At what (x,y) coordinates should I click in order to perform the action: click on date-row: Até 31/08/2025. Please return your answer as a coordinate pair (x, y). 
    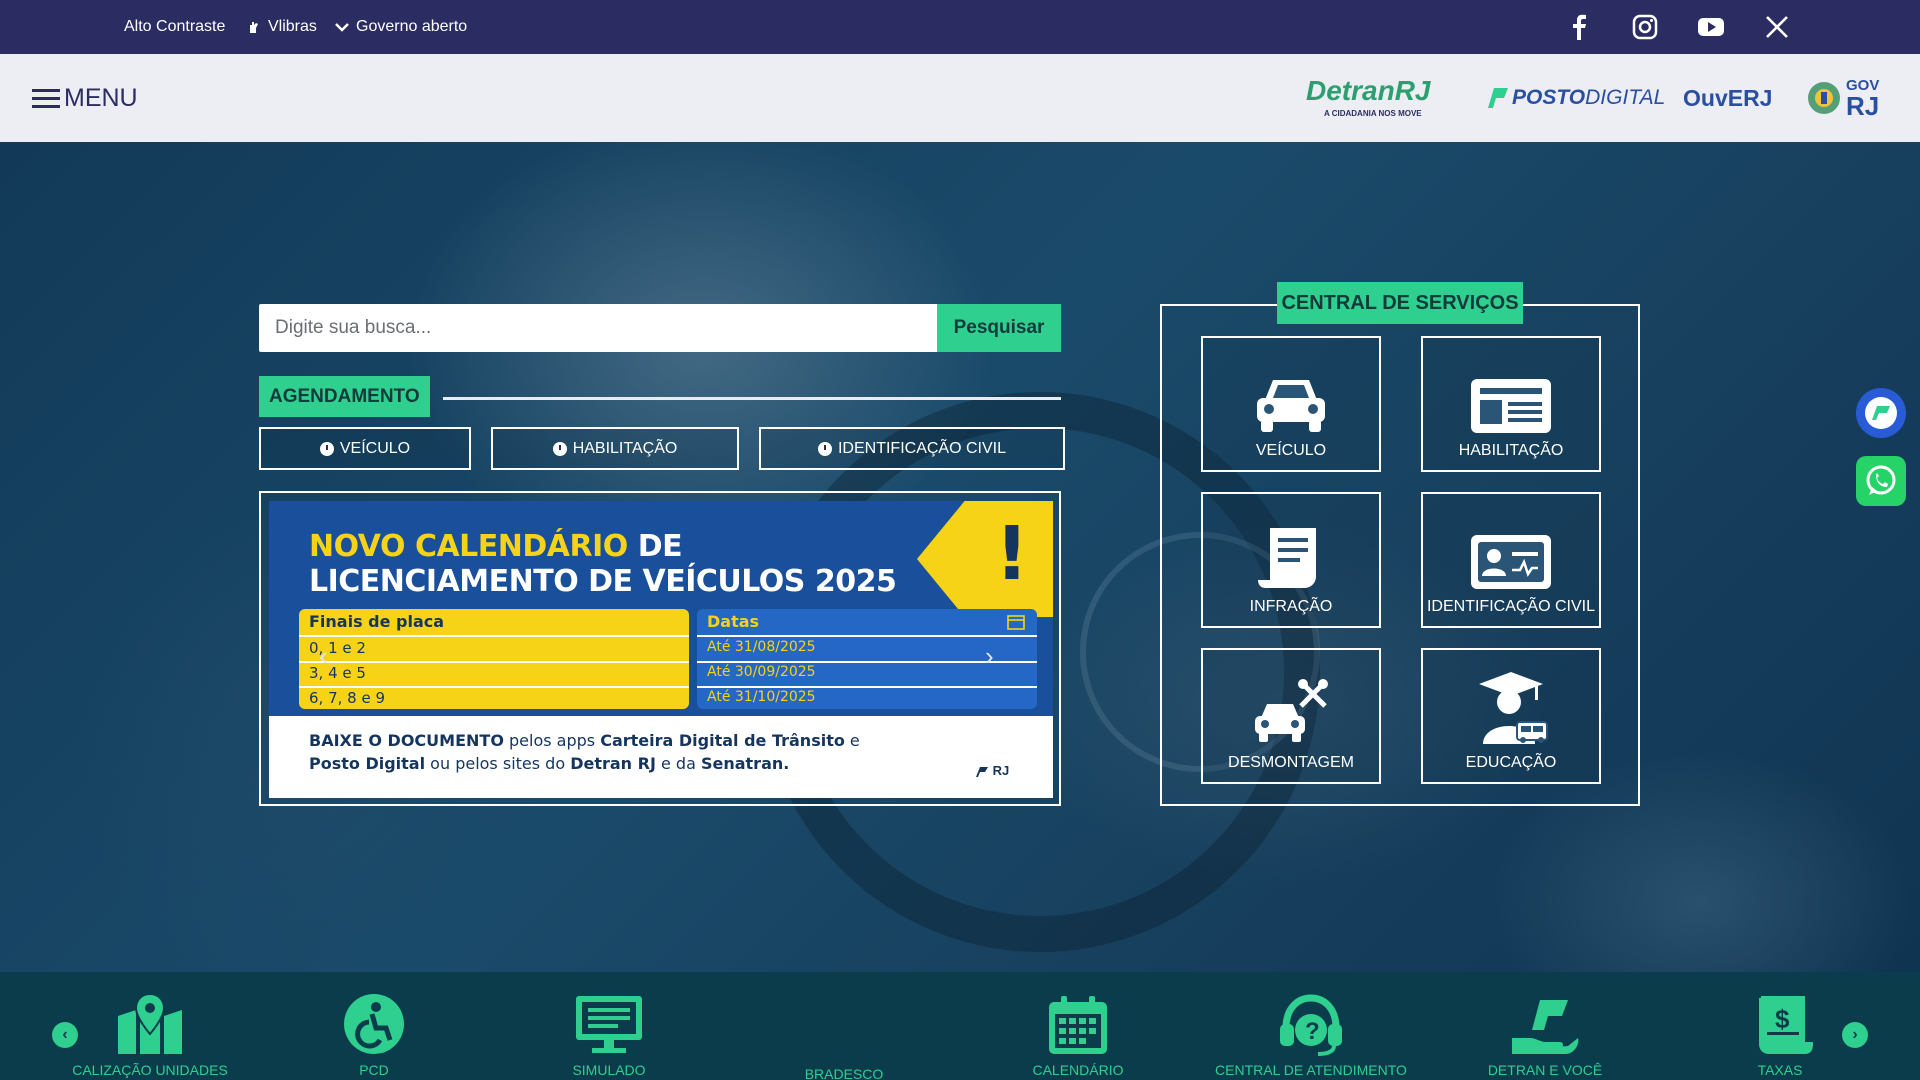
    Looking at the image, I should click on (761, 647).